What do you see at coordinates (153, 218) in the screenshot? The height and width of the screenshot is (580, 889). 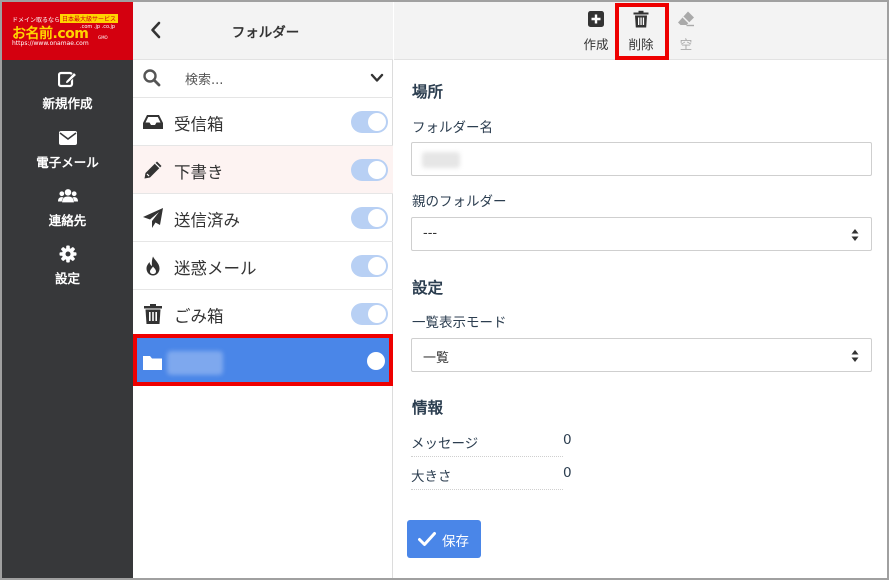 I see `paper-plane-icon` at bounding box center [153, 218].